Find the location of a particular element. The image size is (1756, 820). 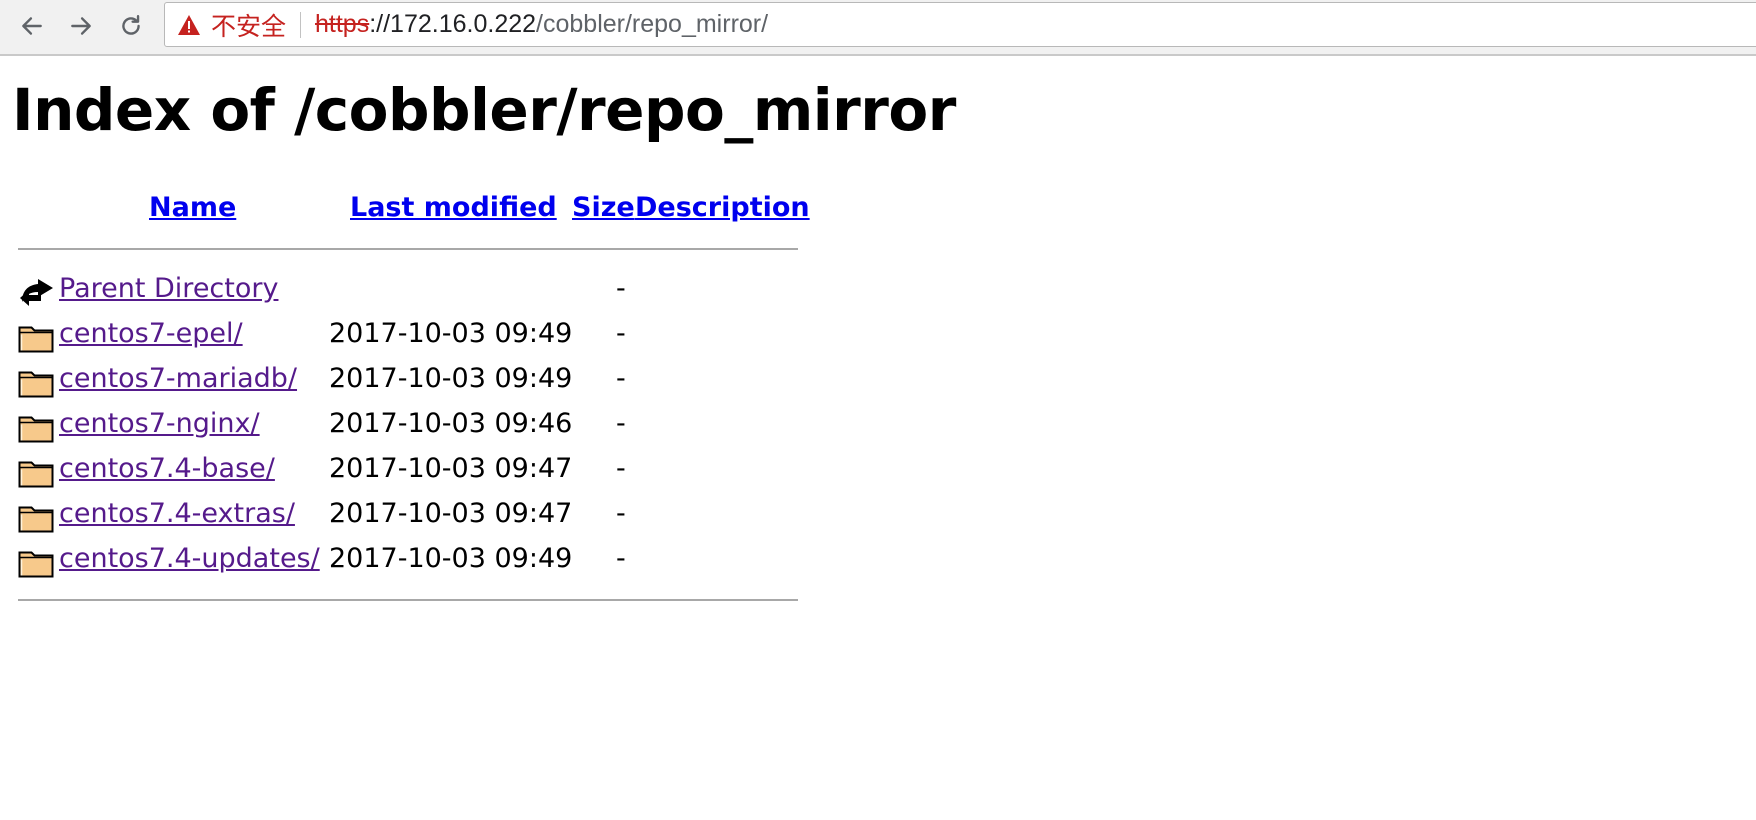

back-button is located at coordinates (32, 26).